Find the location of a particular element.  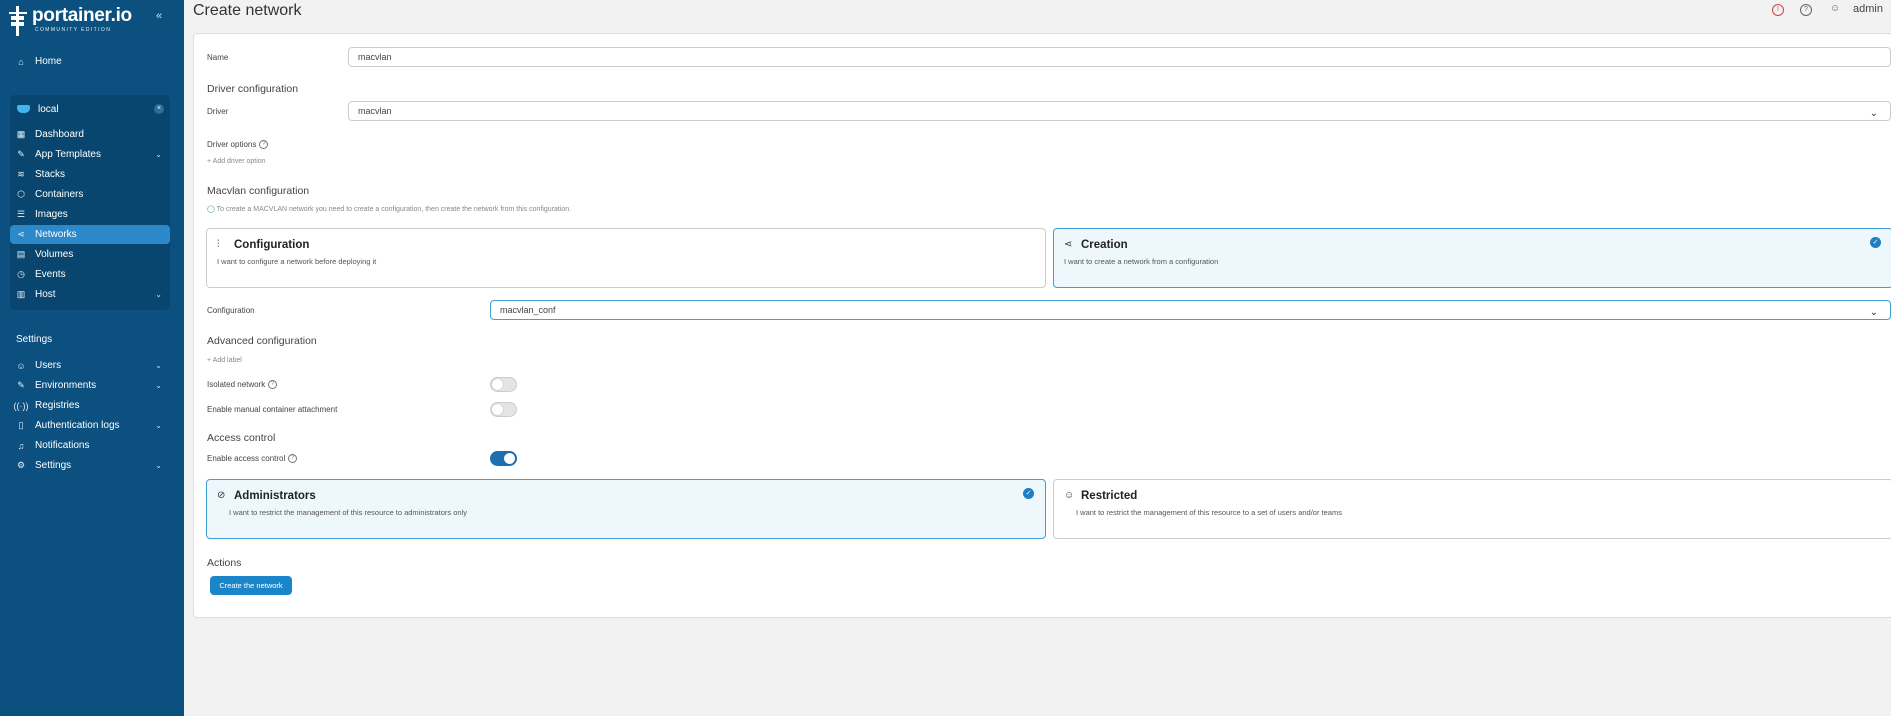

driver-select: macvlan ⌄ is located at coordinates (1119, 111).